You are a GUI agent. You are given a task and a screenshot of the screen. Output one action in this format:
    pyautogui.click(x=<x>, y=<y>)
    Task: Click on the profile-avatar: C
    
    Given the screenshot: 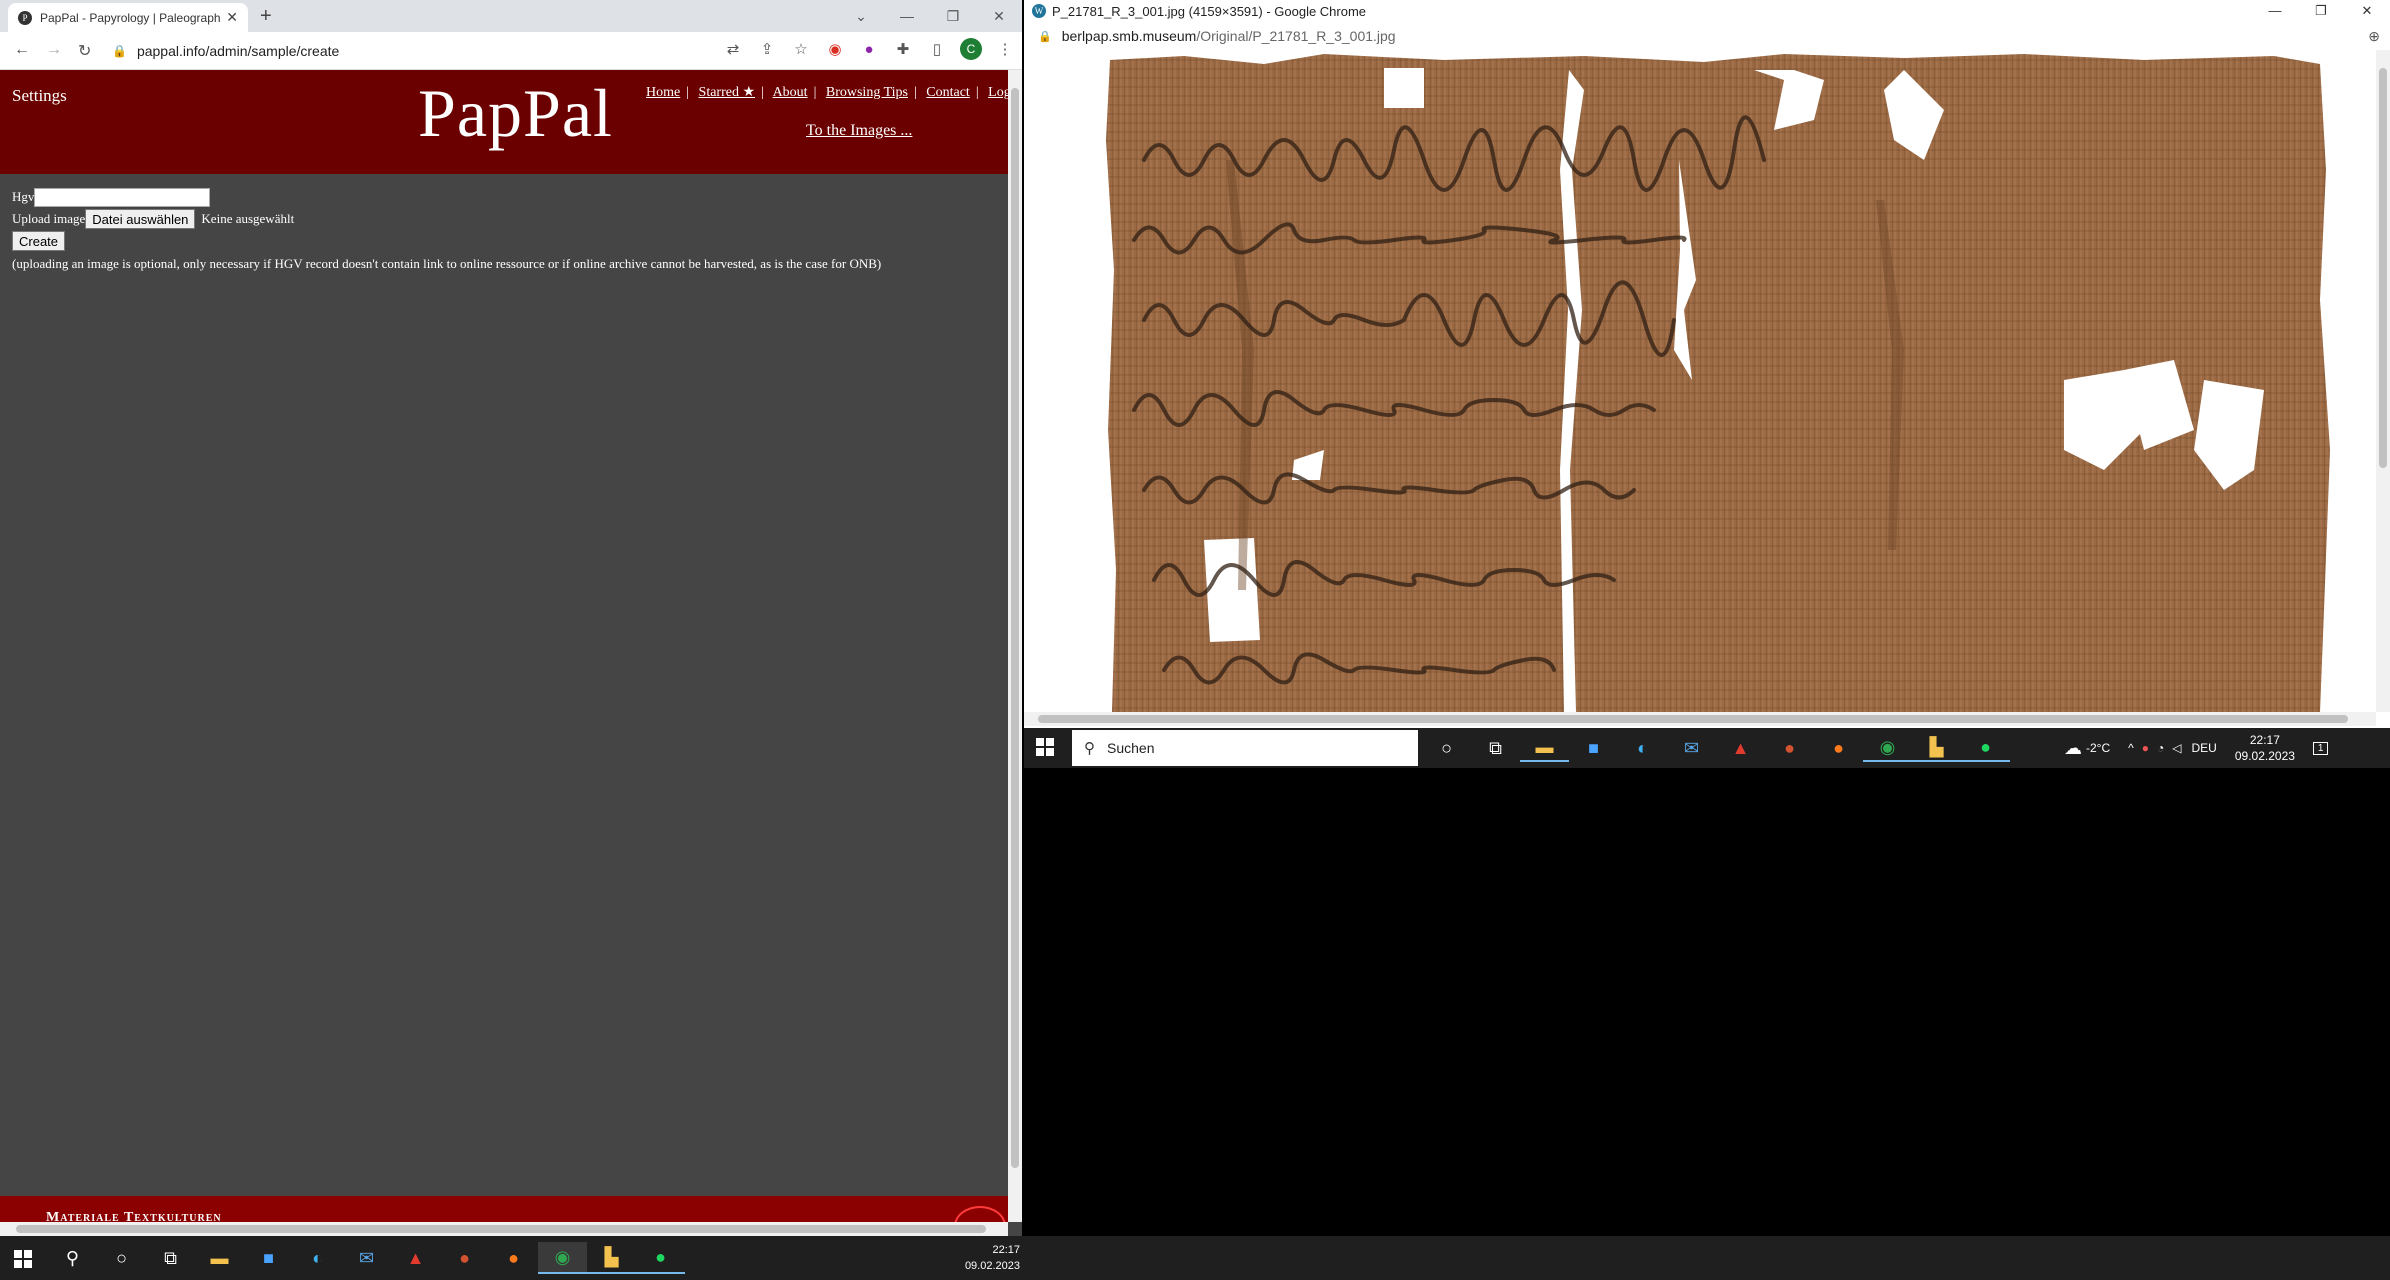 What is the action you would take?
    pyautogui.click(x=971, y=49)
    